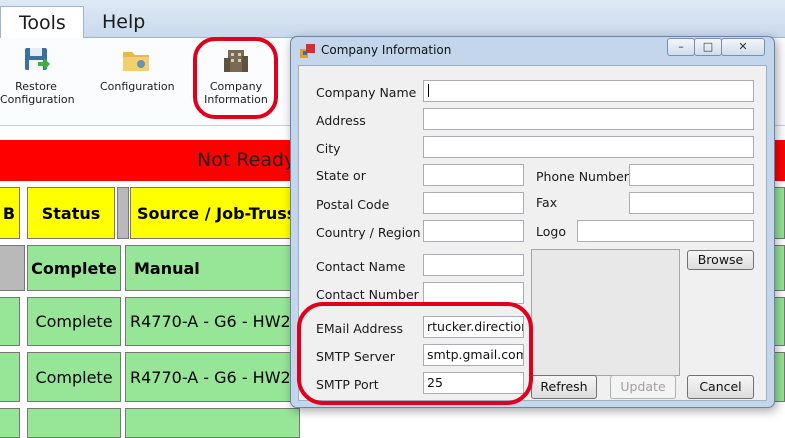 Image resolution: width=785 pixels, height=438 pixels. Describe the element at coordinates (392, 19) in the screenshot. I see `menu-bar: Tools Help` at that location.